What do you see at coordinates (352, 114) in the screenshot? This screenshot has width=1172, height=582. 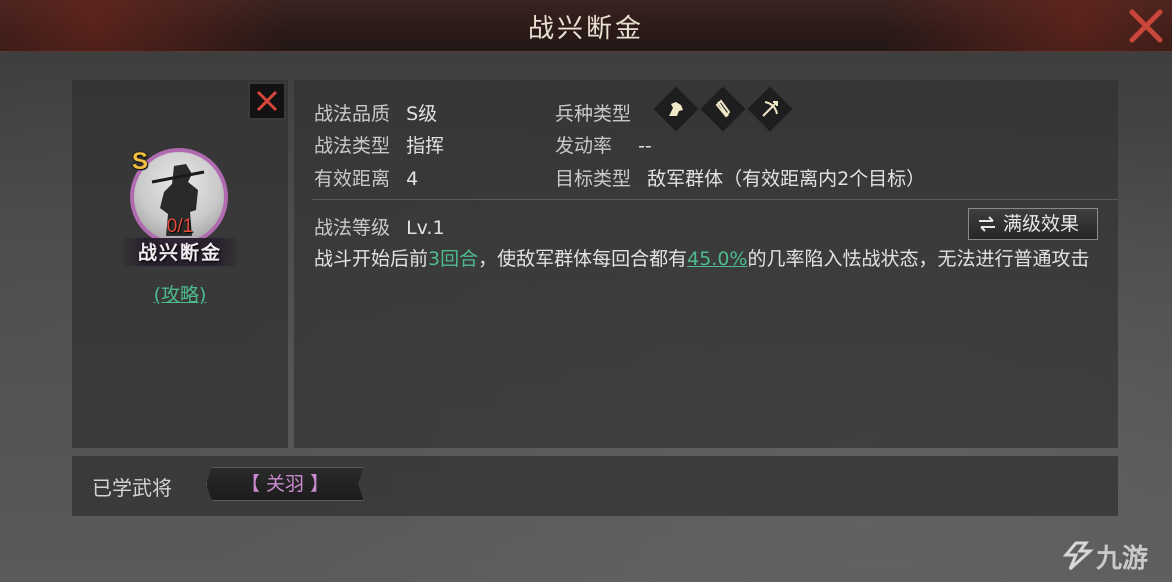 I see `quality-label: 战法品质` at bounding box center [352, 114].